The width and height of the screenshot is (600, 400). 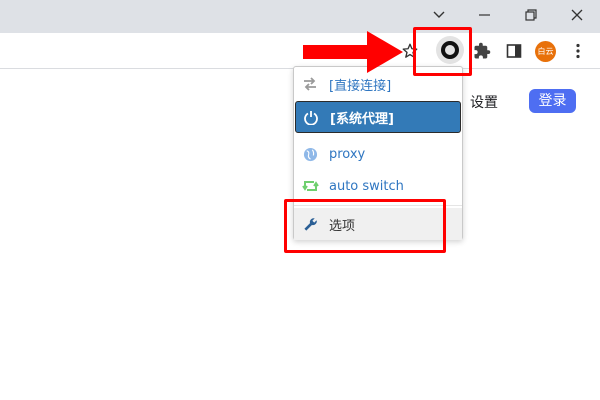 I want to click on extension-highlight-box, so click(x=442, y=51).